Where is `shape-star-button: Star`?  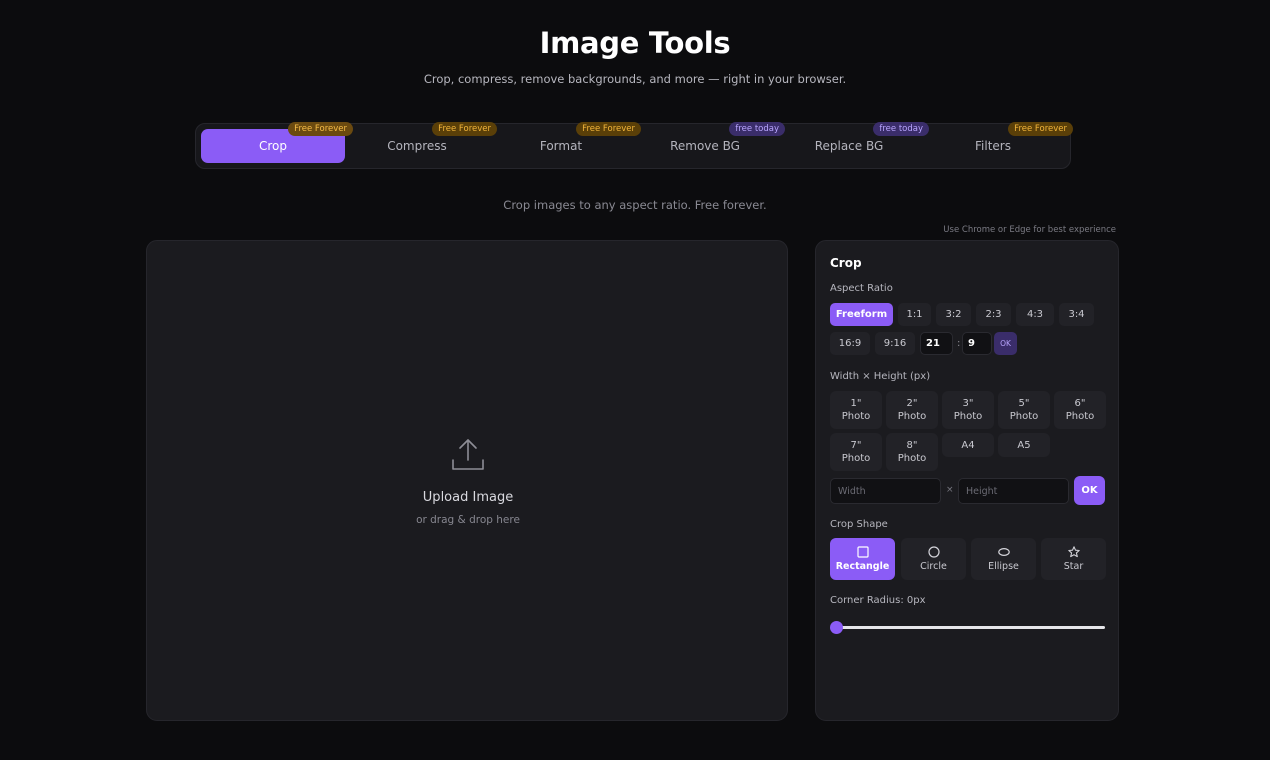
shape-star-button: Star is located at coordinates (1073, 559).